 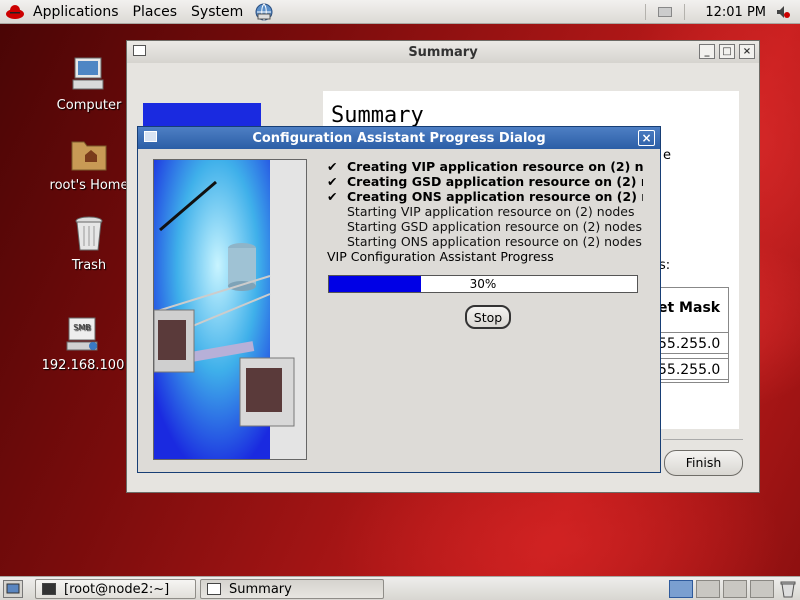 What do you see at coordinates (488, 317) in the screenshot?
I see `stop-button: Stop` at bounding box center [488, 317].